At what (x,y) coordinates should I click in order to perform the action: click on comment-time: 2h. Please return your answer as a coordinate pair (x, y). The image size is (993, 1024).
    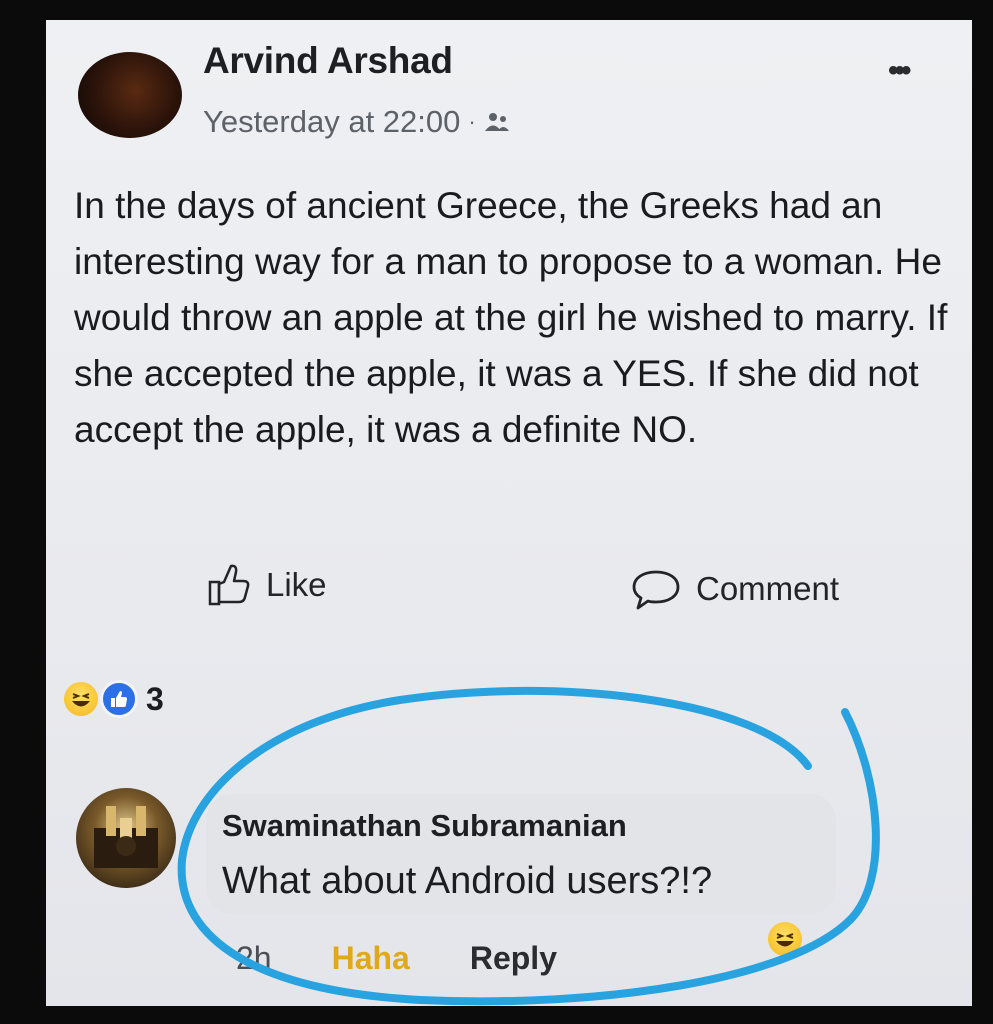
    Looking at the image, I should click on (254, 958).